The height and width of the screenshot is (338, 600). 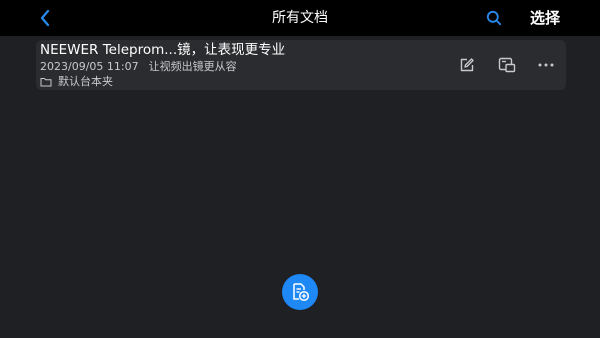 I want to click on document-folder: 默认台本夹, so click(x=76, y=82).